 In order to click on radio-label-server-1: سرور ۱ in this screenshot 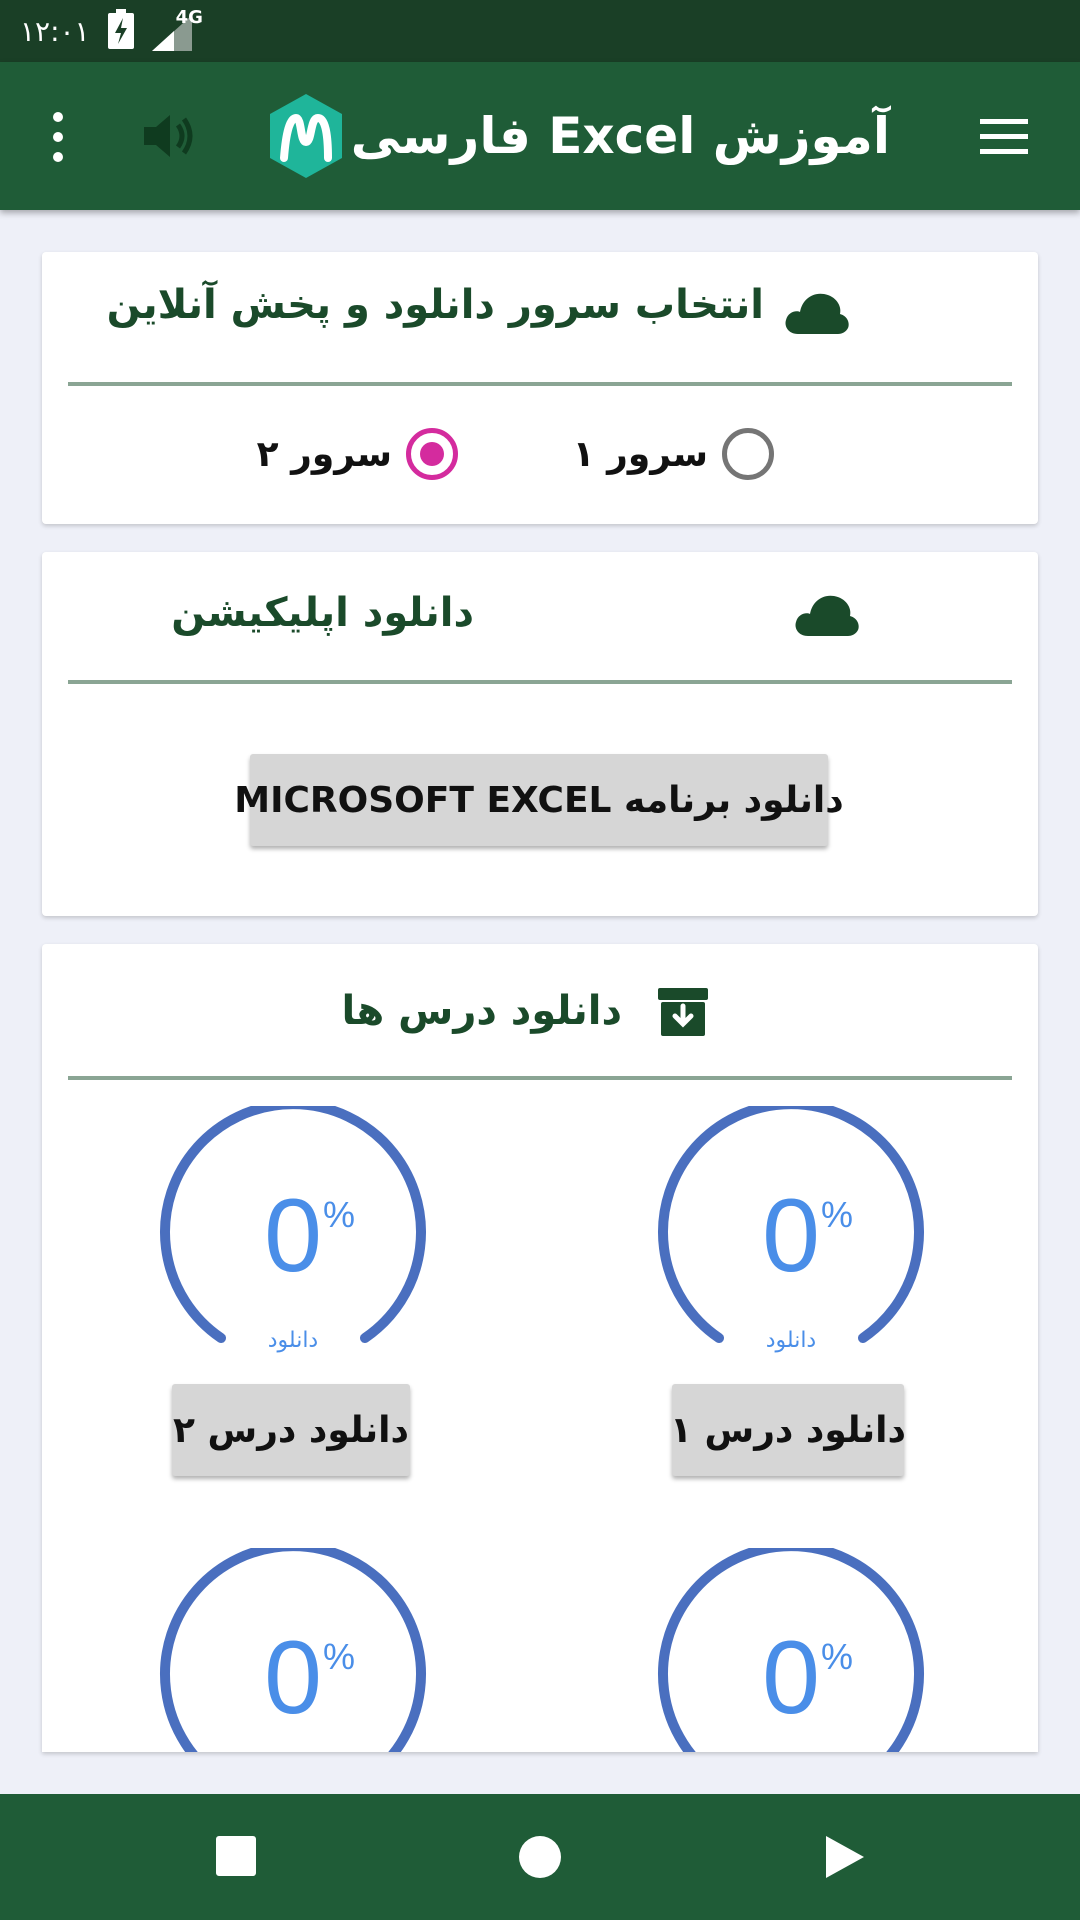, I will do `click(640, 454)`.